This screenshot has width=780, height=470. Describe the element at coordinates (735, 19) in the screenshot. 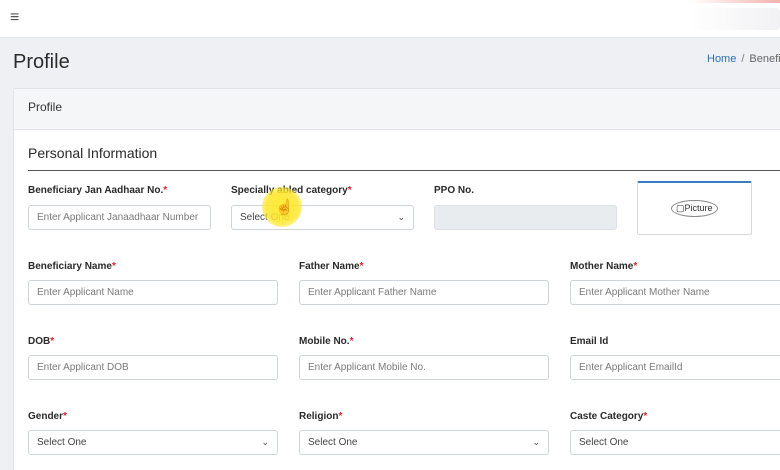

I see `top-right-user-area` at that location.